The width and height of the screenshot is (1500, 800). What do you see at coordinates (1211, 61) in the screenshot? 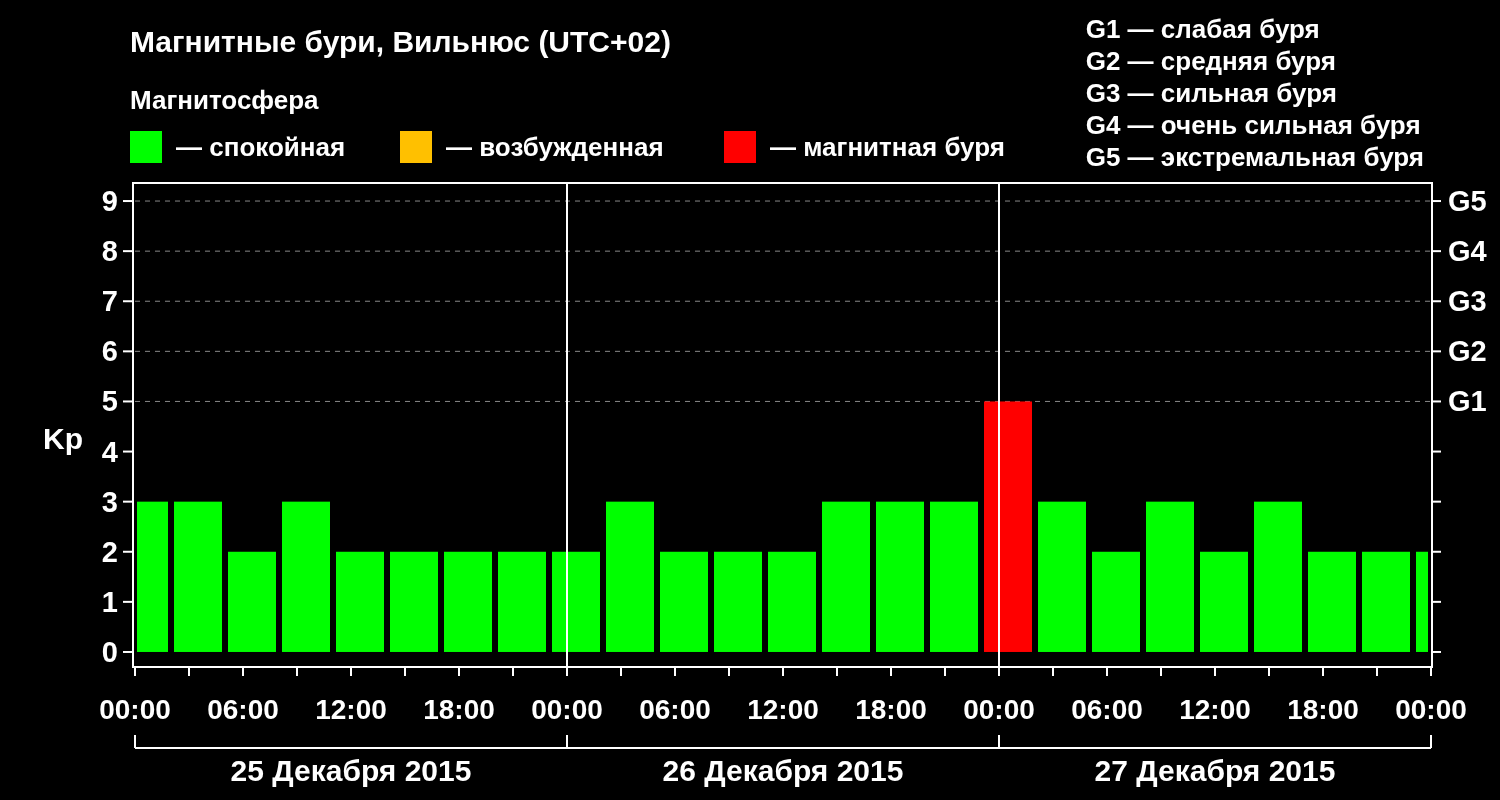
I see `scale-label: G2 — средняя буря` at bounding box center [1211, 61].